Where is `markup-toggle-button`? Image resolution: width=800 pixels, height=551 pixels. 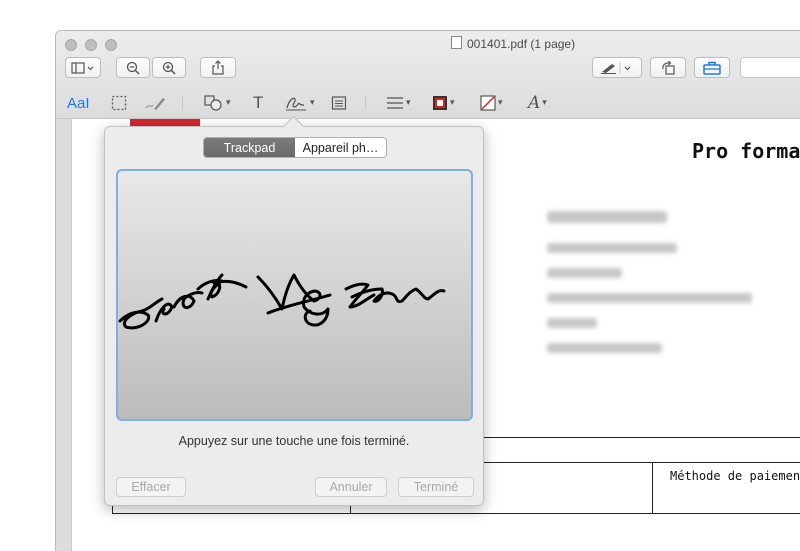 markup-toggle-button is located at coordinates (617, 67).